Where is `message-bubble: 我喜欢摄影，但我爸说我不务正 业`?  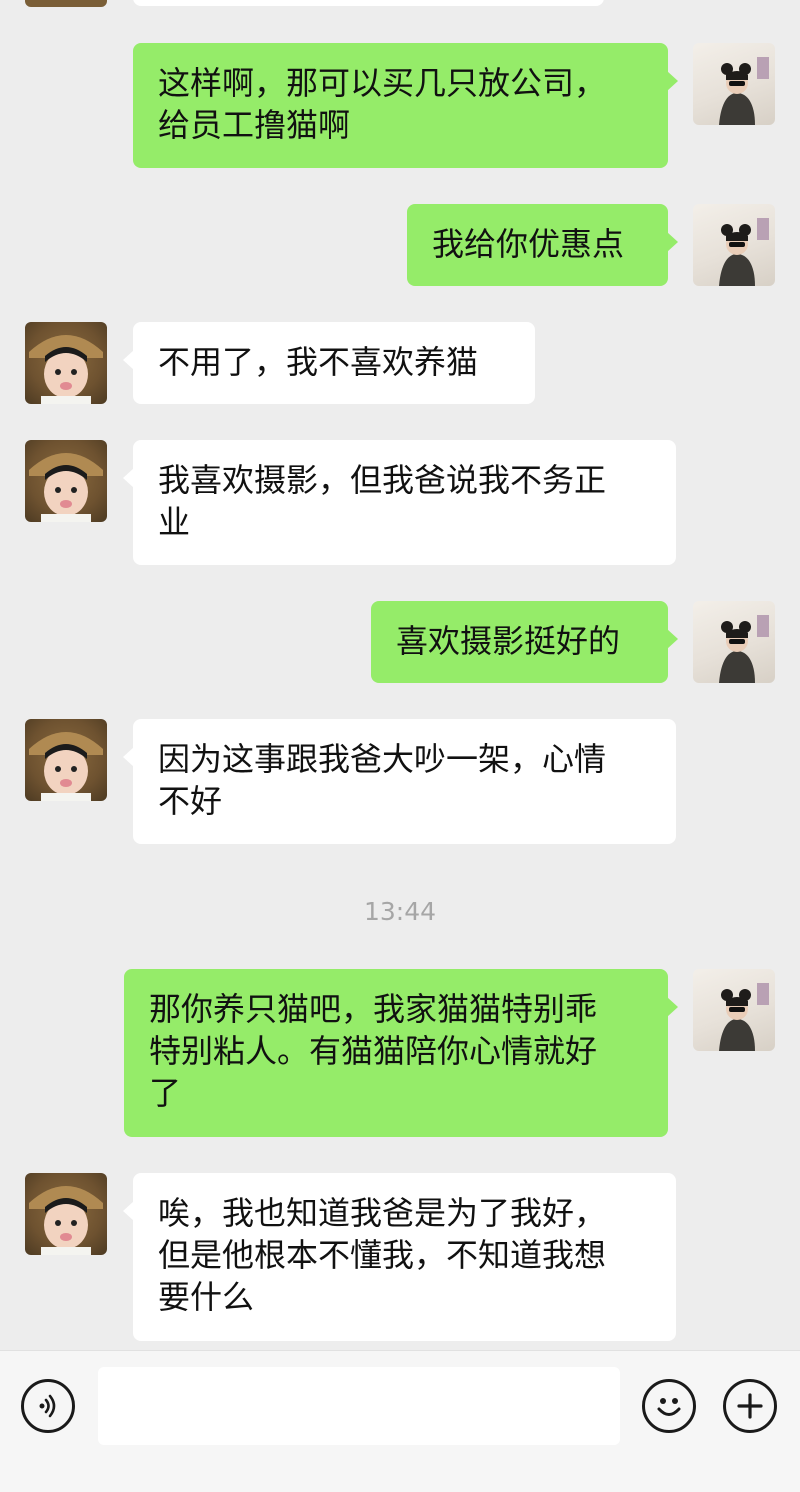
message-bubble: 我喜欢摄影，但我爸说我不务正 业 is located at coordinates (399, 502).